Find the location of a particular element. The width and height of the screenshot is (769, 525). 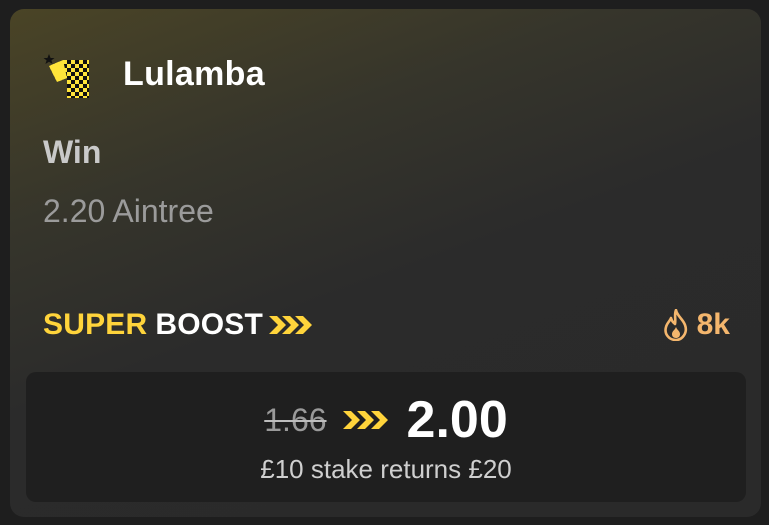

boosted-price: 2.00 is located at coordinates (457, 420).